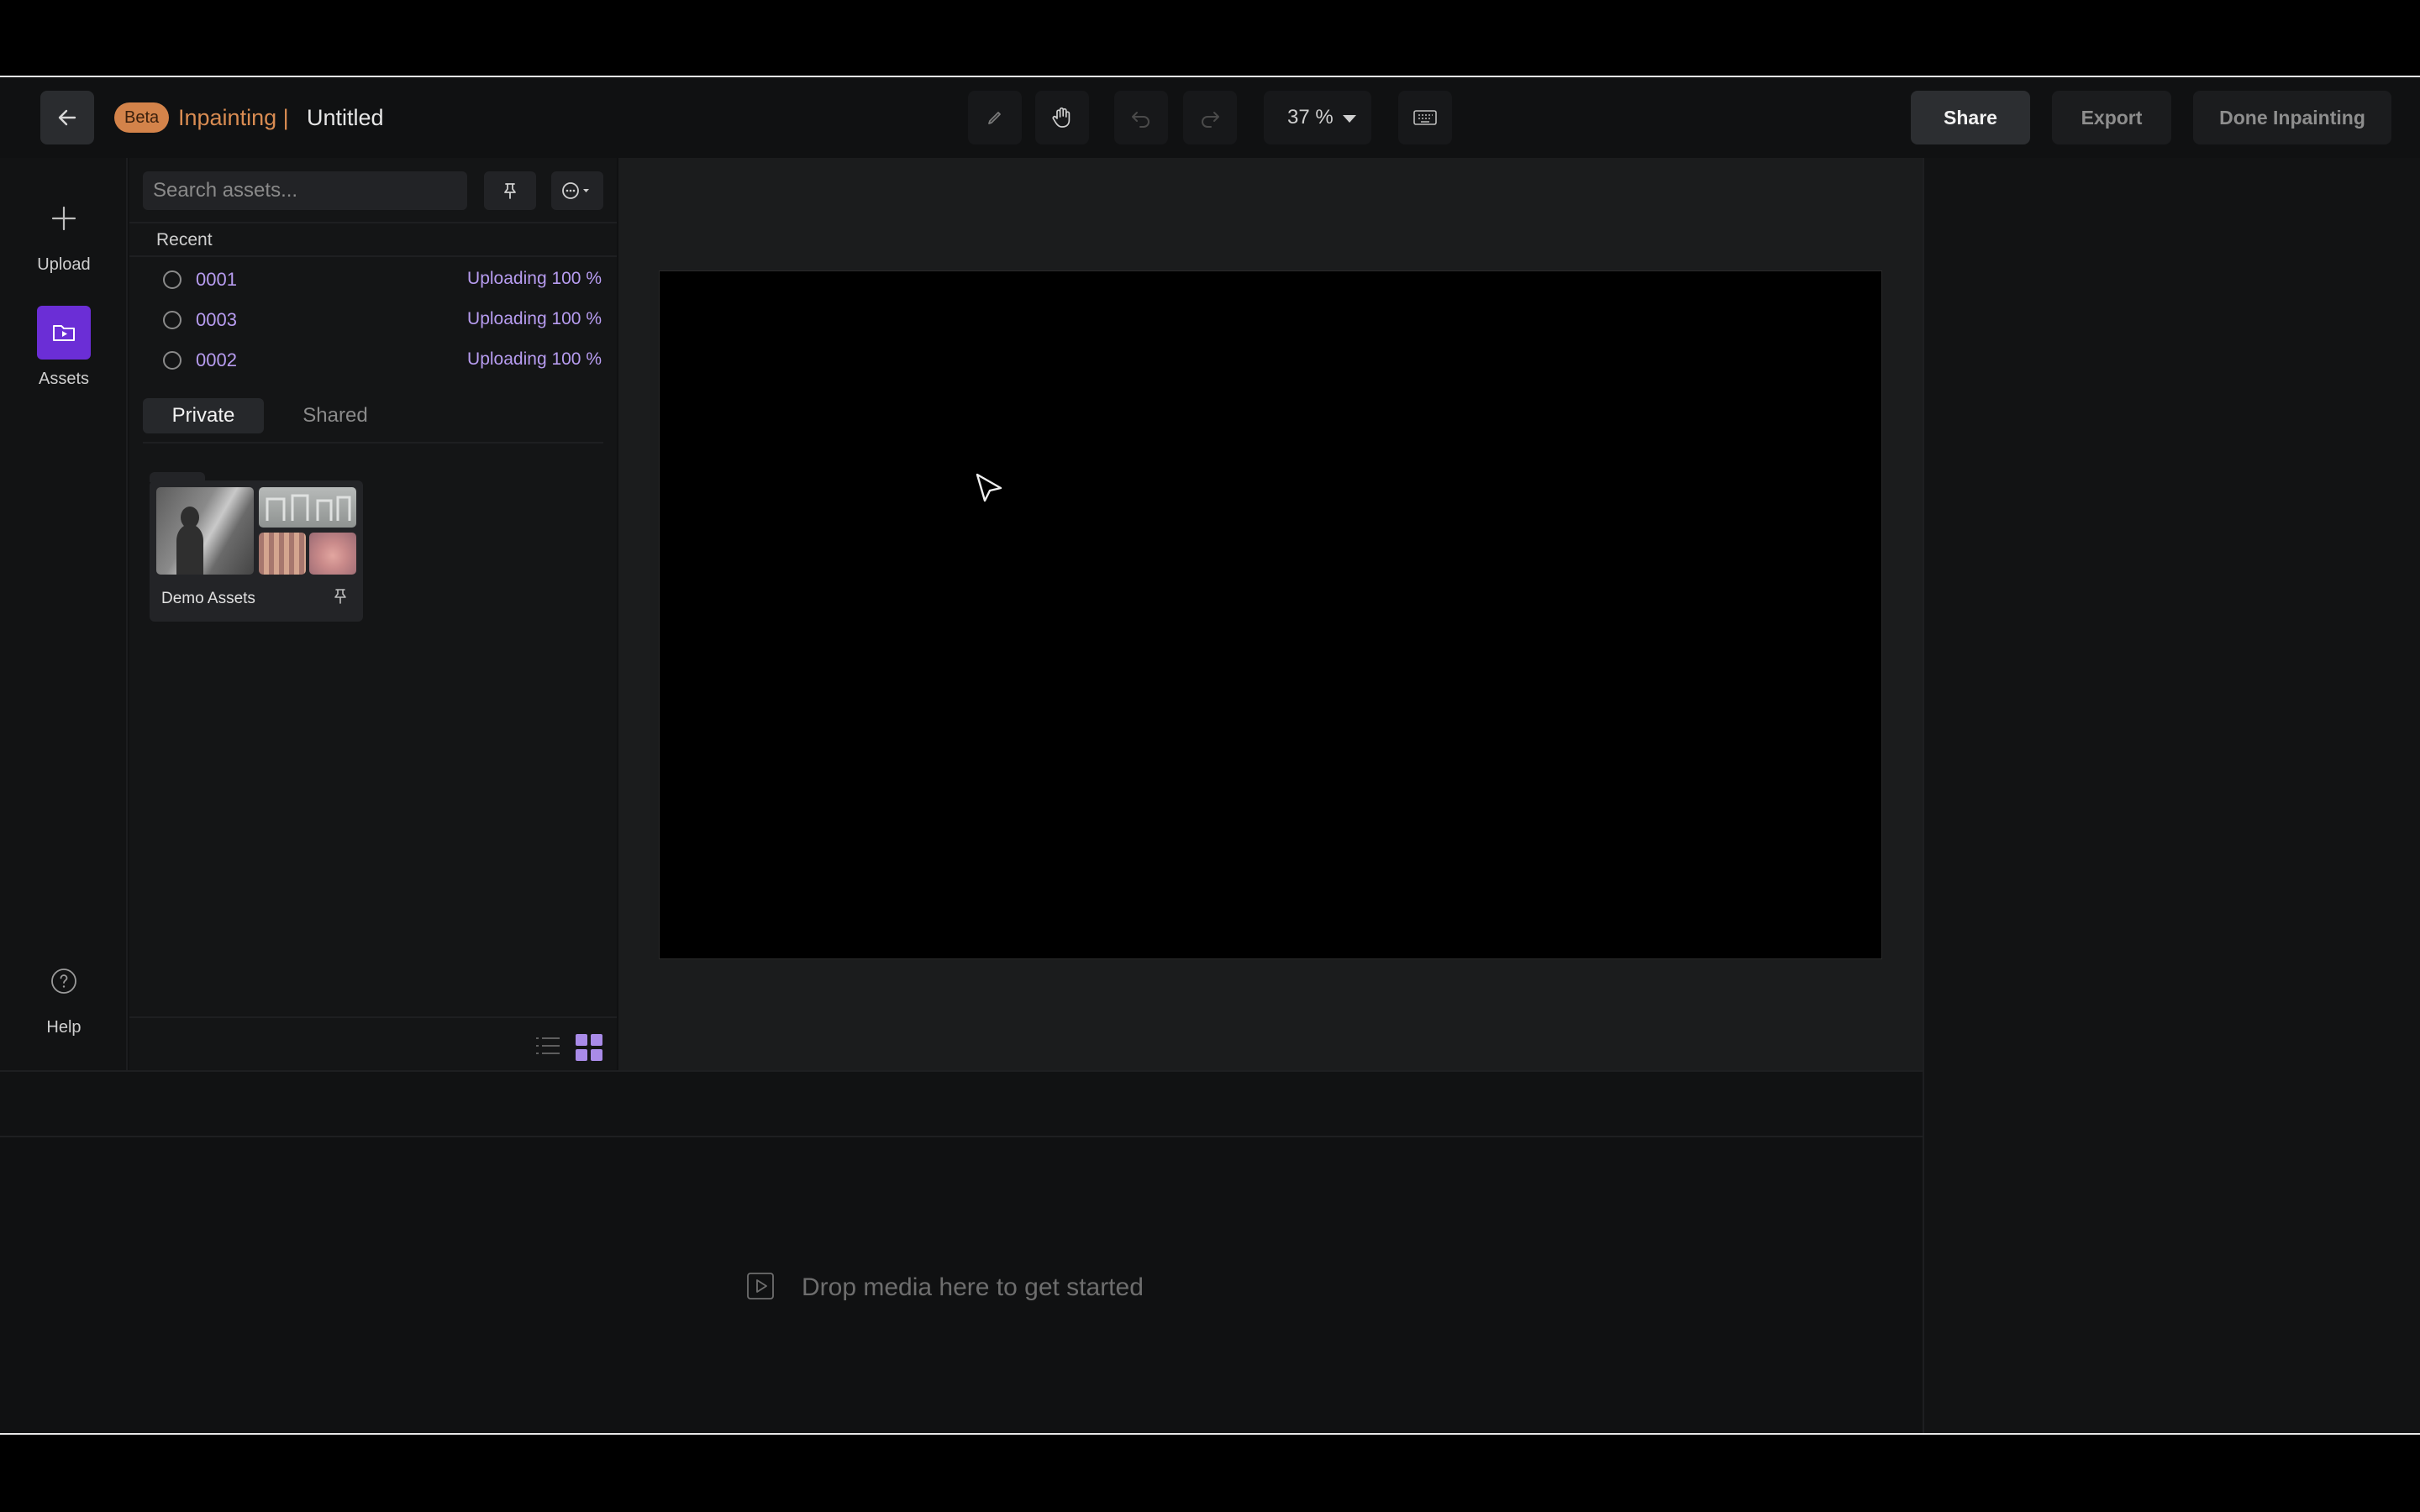  I want to click on more-circle-icon, so click(575, 190).